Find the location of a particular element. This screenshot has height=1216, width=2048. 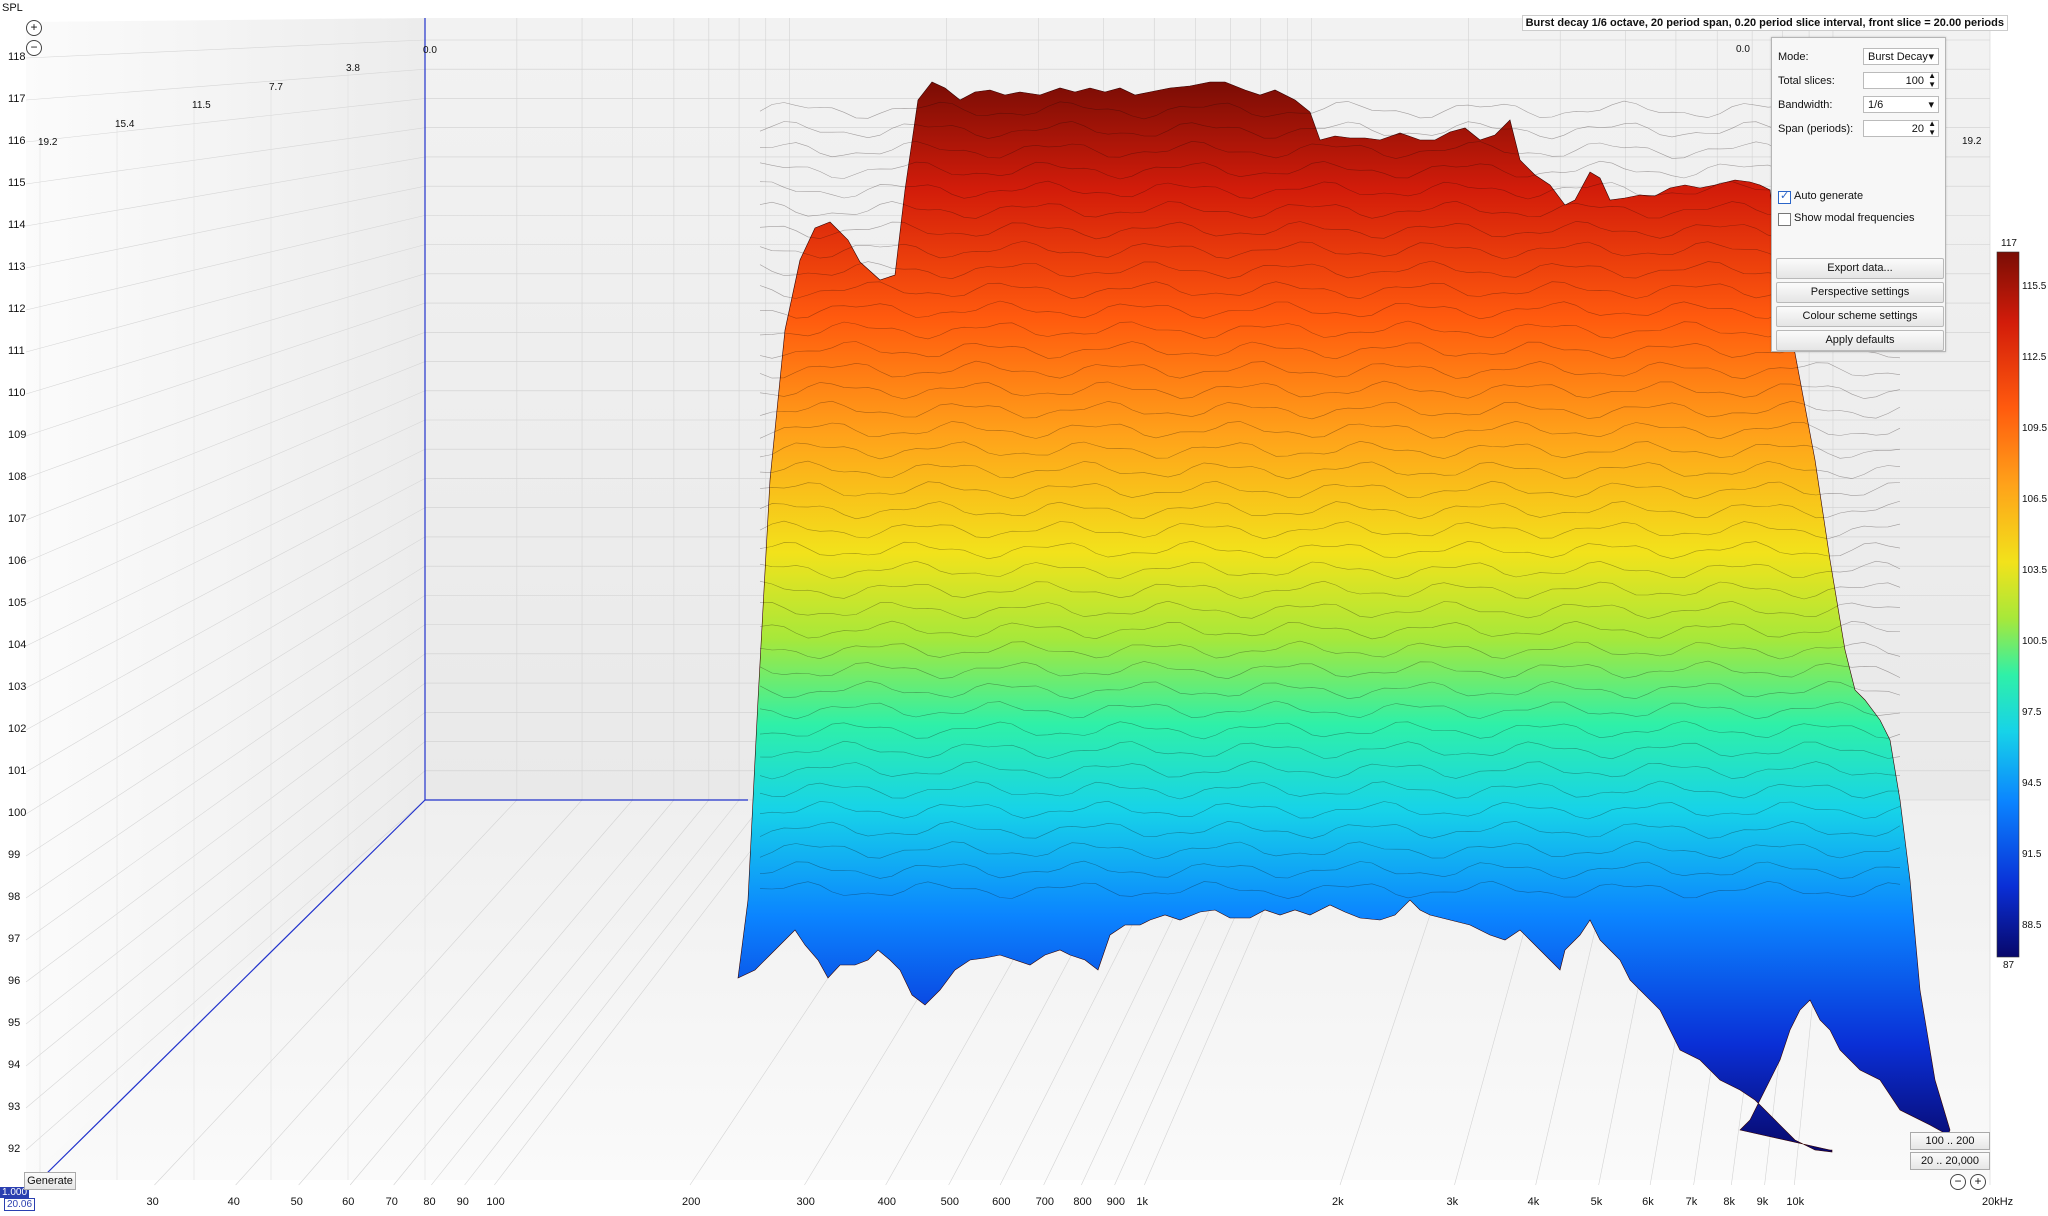

x-tick-label: 900 is located at coordinates (1115, 1202).